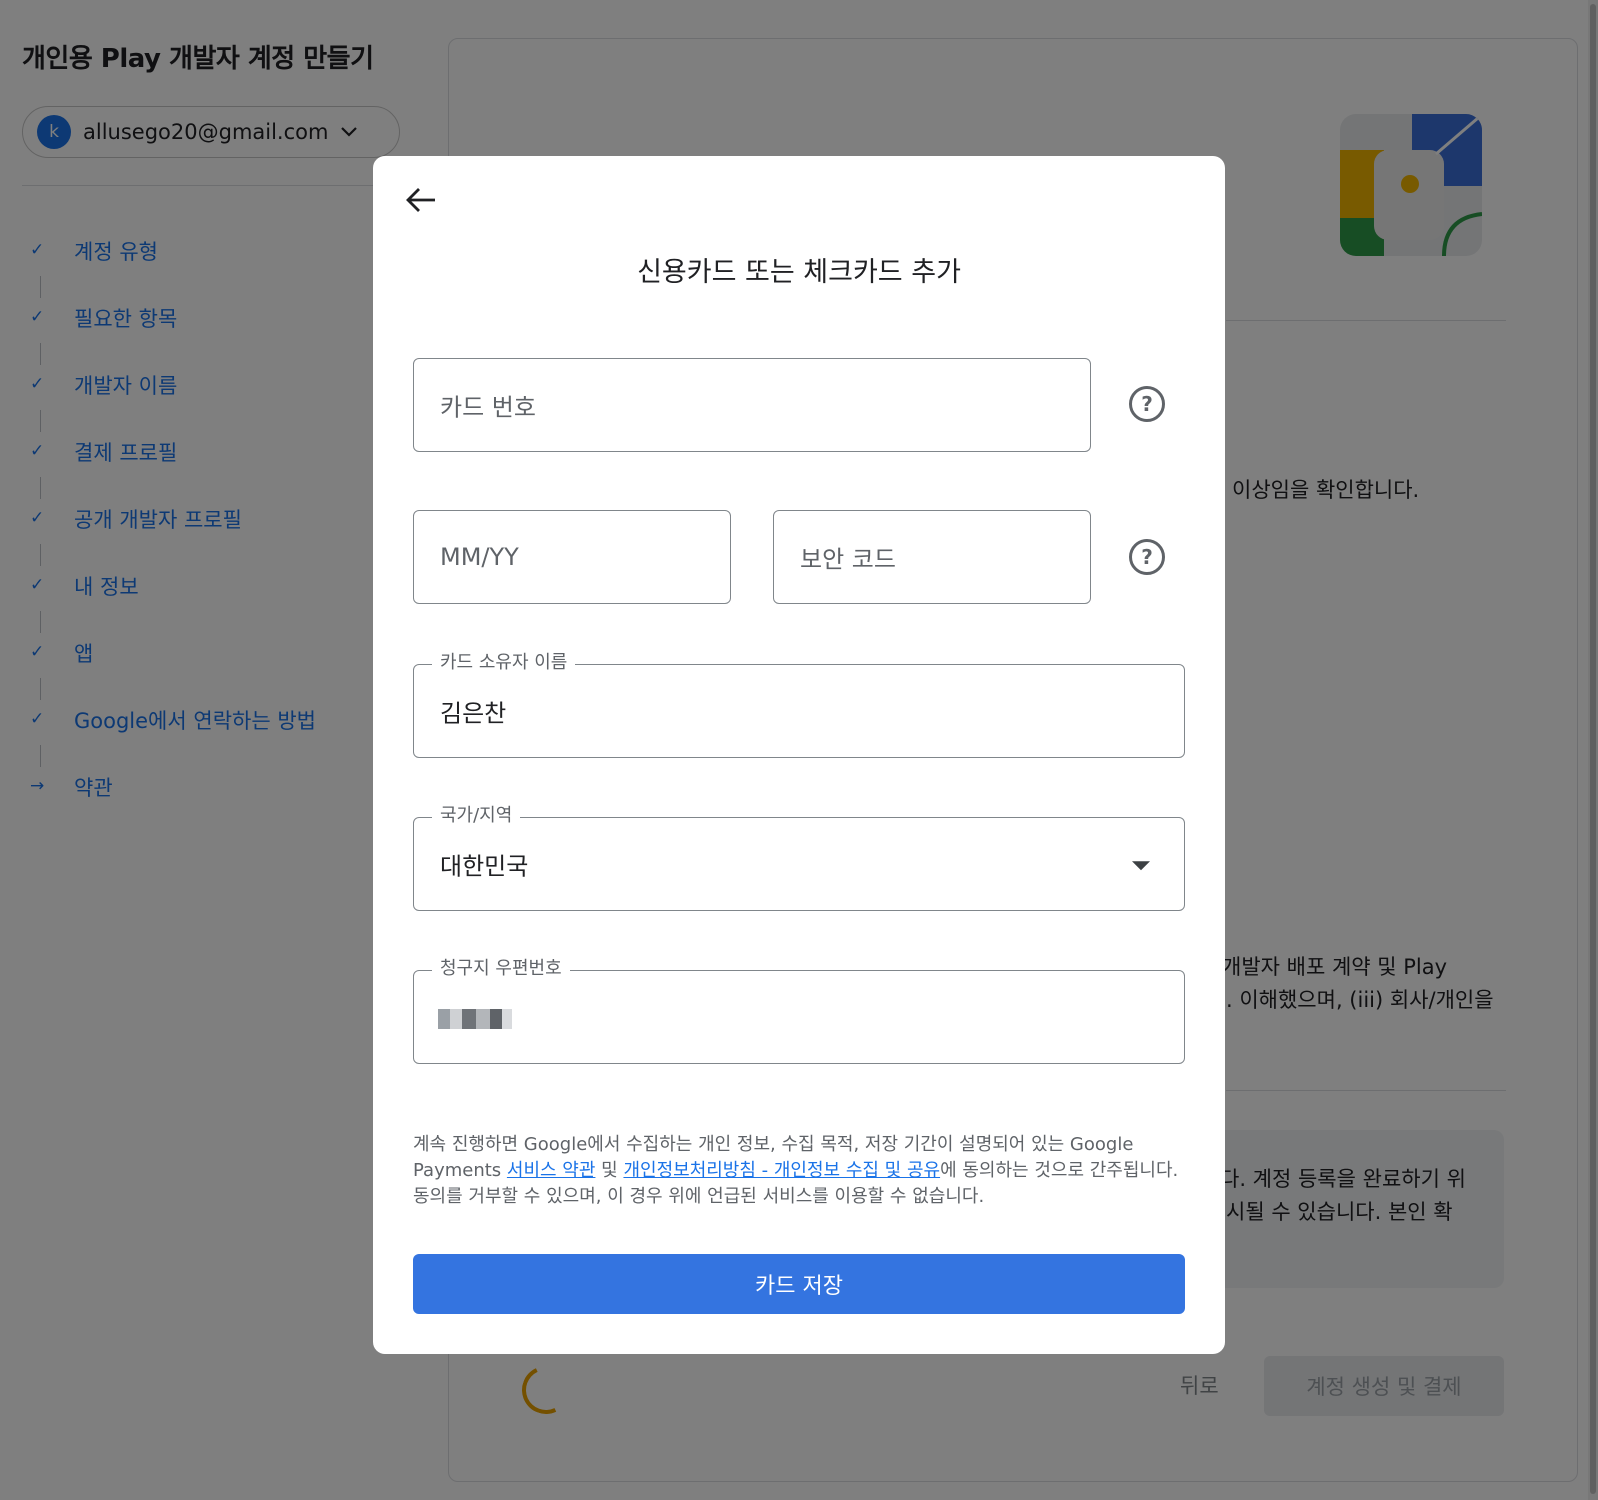  What do you see at coordinates (799, 1284) in the screenshot?
I see `save-card-button: 카드 저장` at bounding box center [799, 1284].